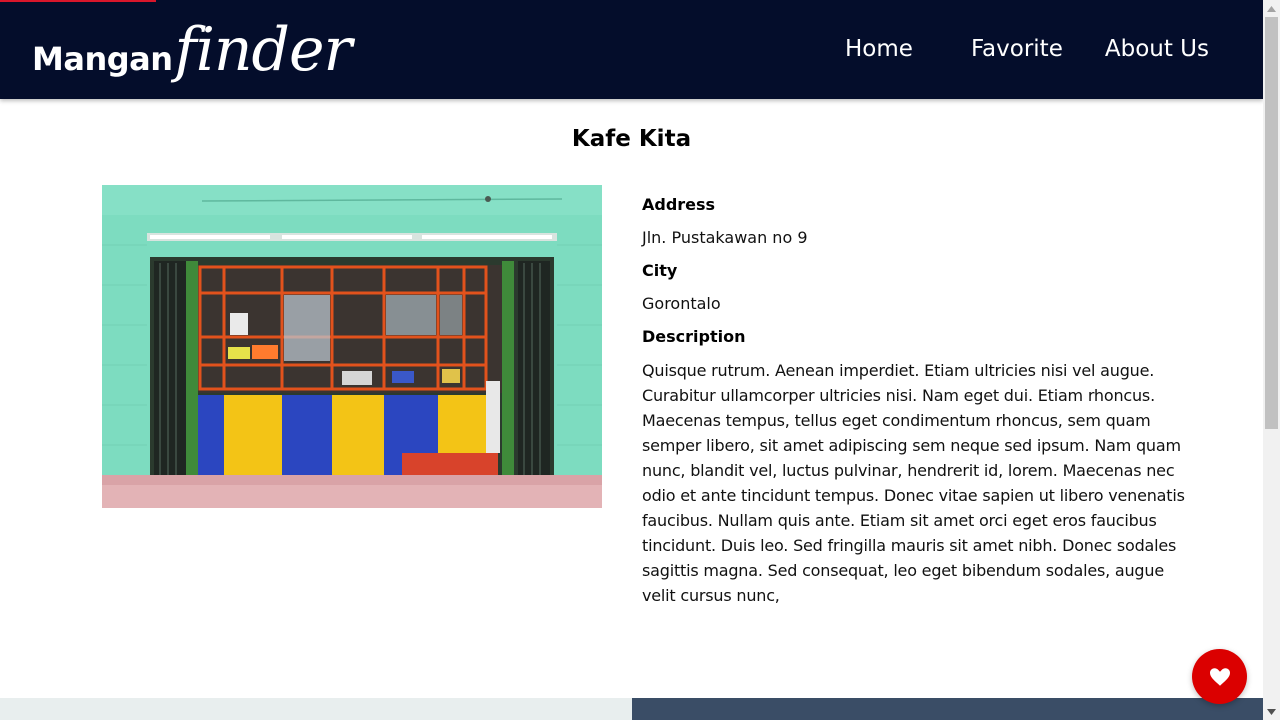  I want to click on heart-icon, so click(1219, 676).